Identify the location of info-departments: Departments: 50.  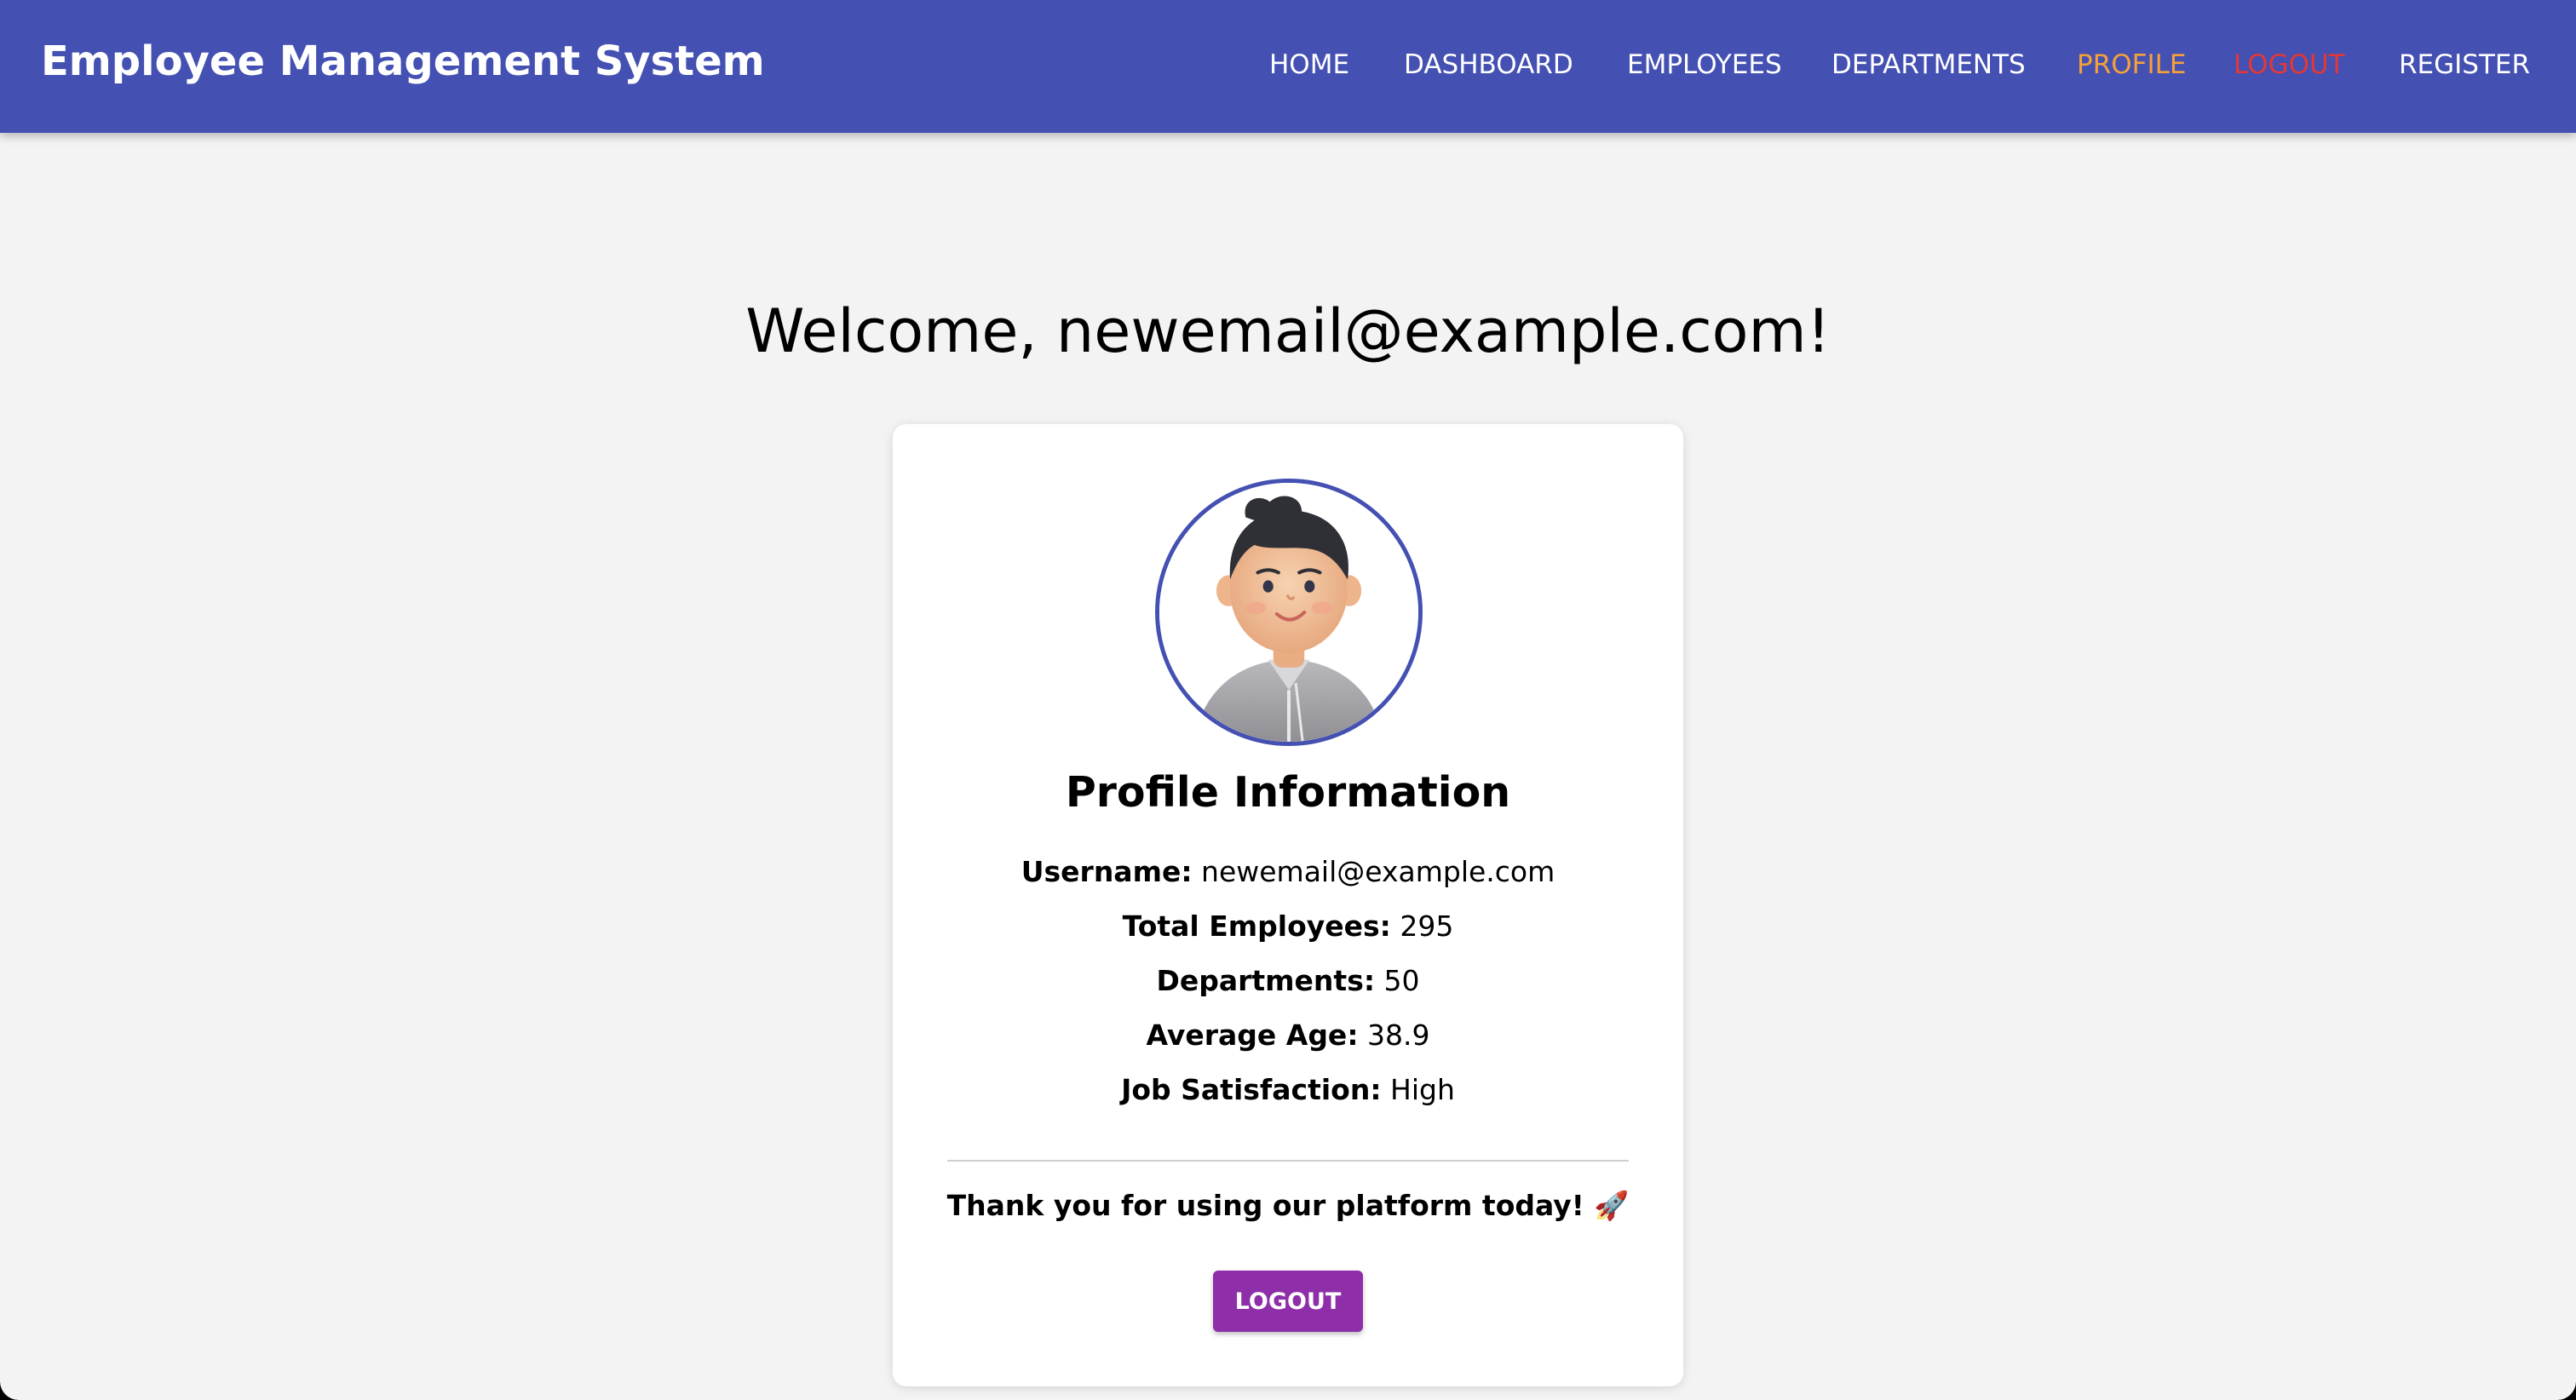
(1288, 980).